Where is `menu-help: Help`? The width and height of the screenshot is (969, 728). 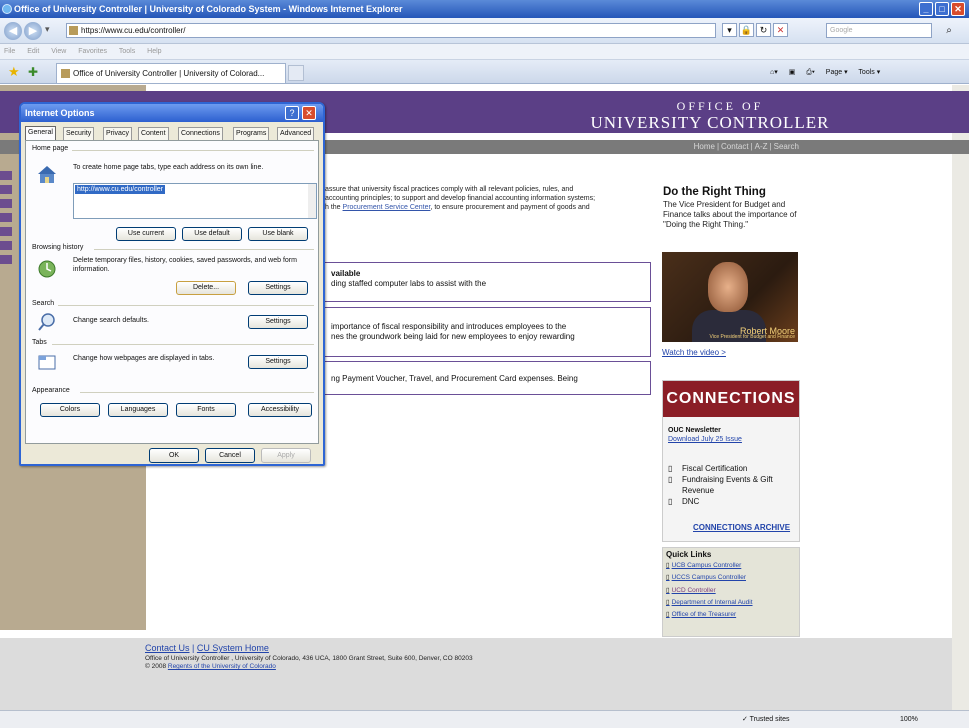
menu-help: Help is located at coordinates (154, 51).